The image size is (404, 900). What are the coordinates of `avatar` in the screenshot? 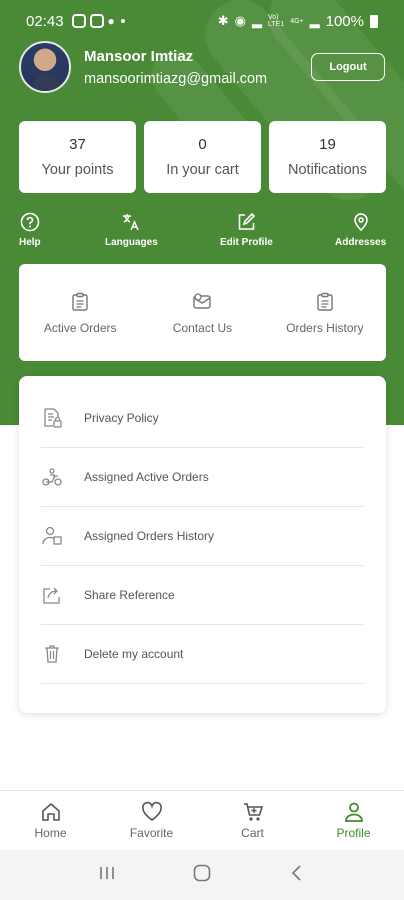 It's located at (45, 67).